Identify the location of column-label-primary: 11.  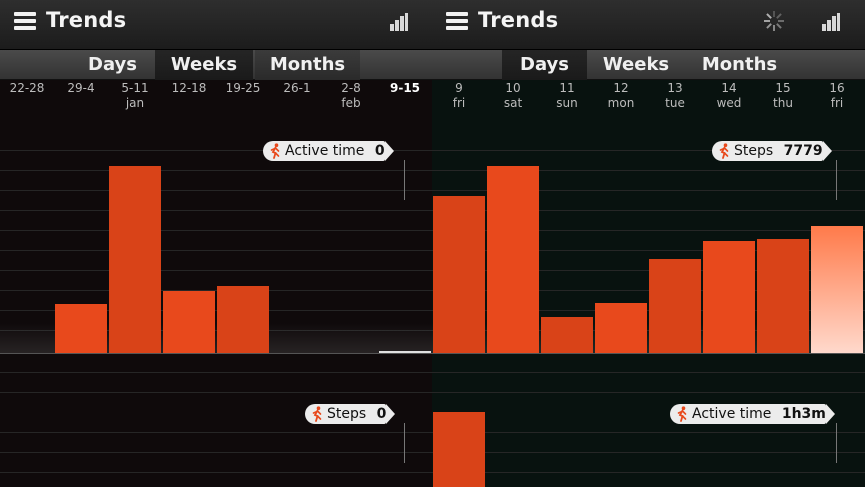
(567, 88).